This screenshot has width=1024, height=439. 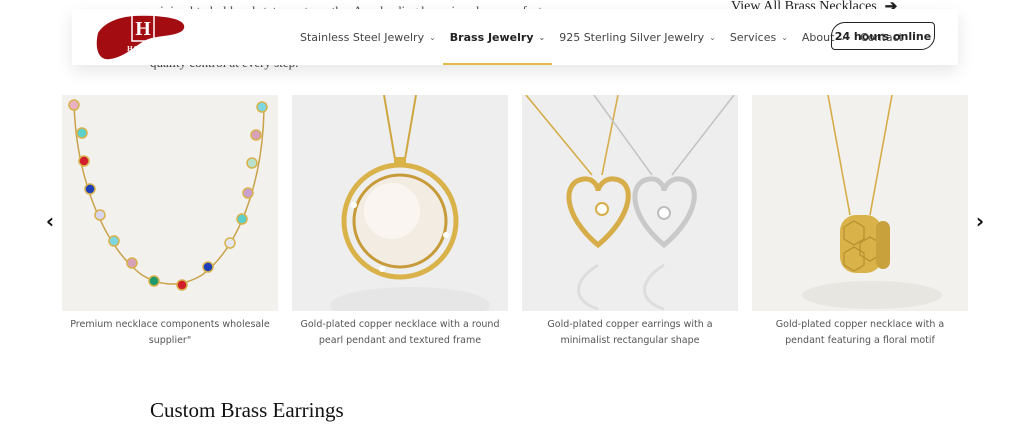 I want to click on svg-text: H, so click(x=143, y=29).